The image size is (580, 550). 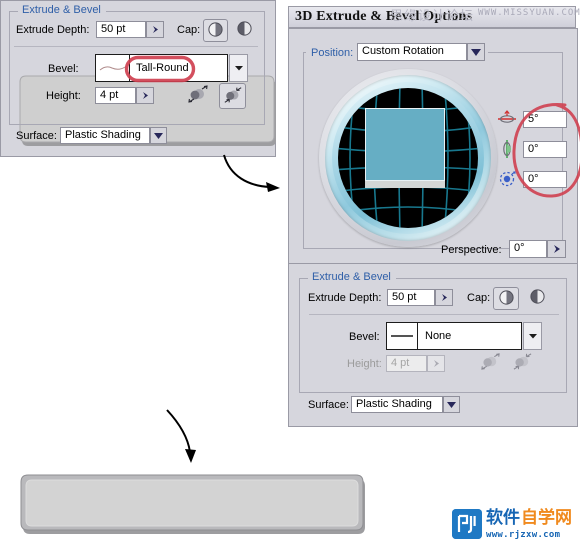 I want to click on surface-combo-arrow-right, so click(x=451, y=404).